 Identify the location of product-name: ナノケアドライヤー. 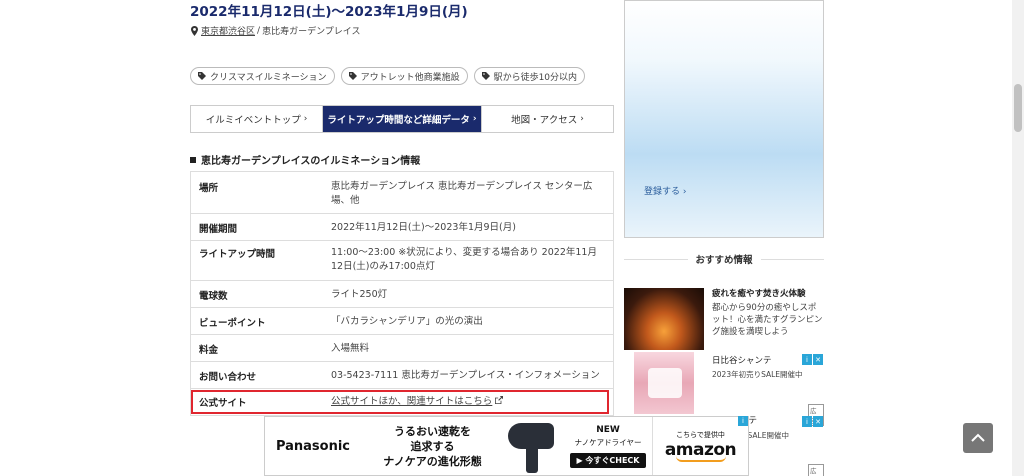
(608, 442).